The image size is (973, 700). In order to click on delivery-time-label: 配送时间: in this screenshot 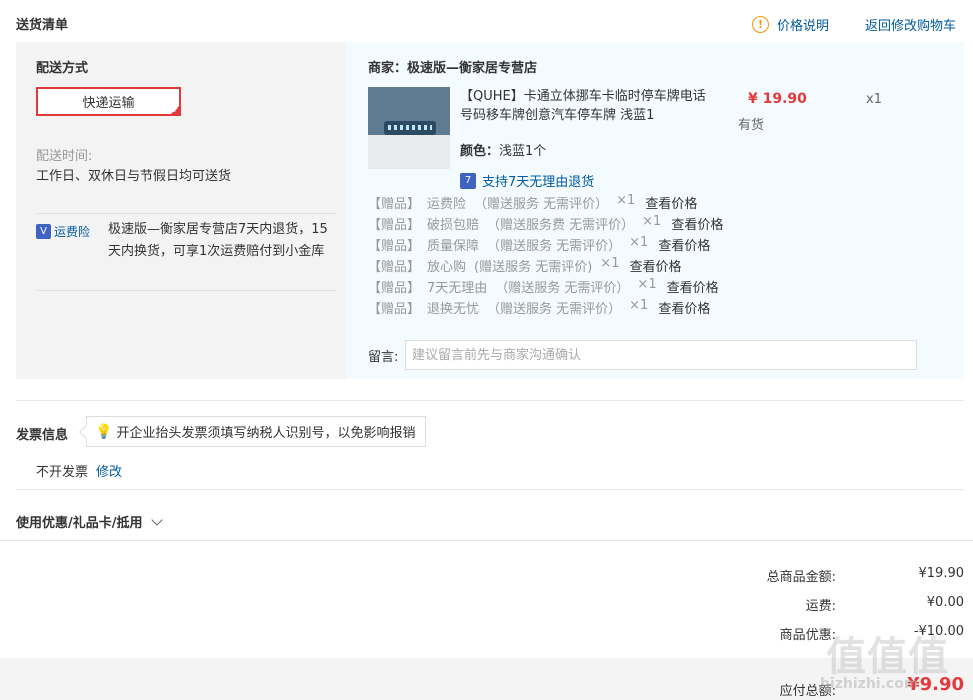, I will do `click(64, 156)`.